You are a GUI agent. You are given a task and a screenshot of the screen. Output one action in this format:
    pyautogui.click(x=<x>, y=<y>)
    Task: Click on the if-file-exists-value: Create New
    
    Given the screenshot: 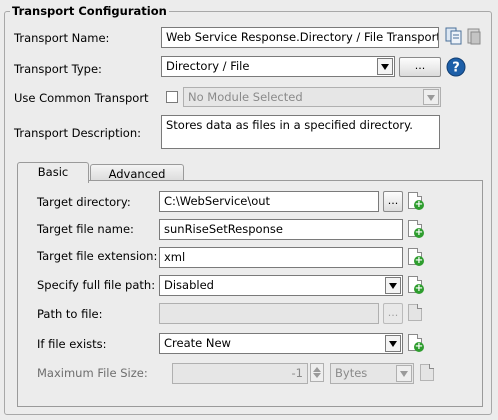 What is the action you would take?
    pyautogui.click(x=197, y=343)
    